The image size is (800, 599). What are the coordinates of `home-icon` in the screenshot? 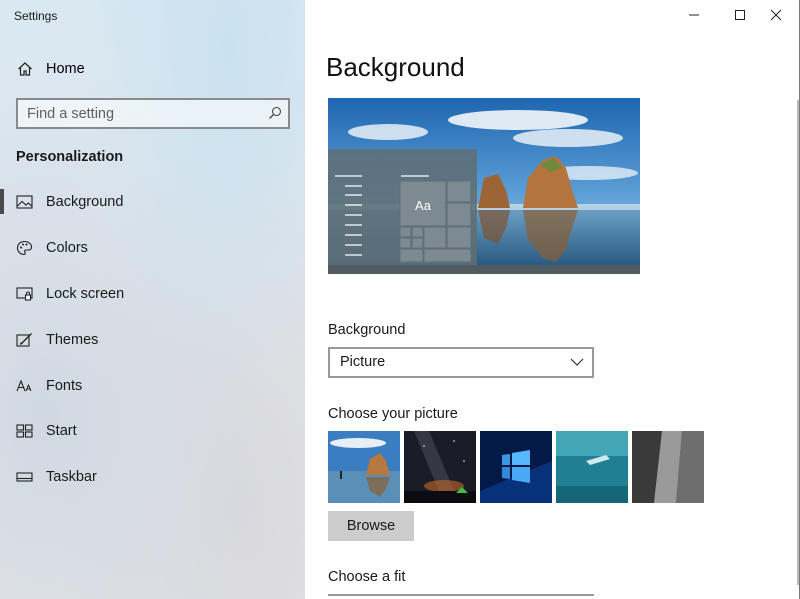 It's located at (25, 69).